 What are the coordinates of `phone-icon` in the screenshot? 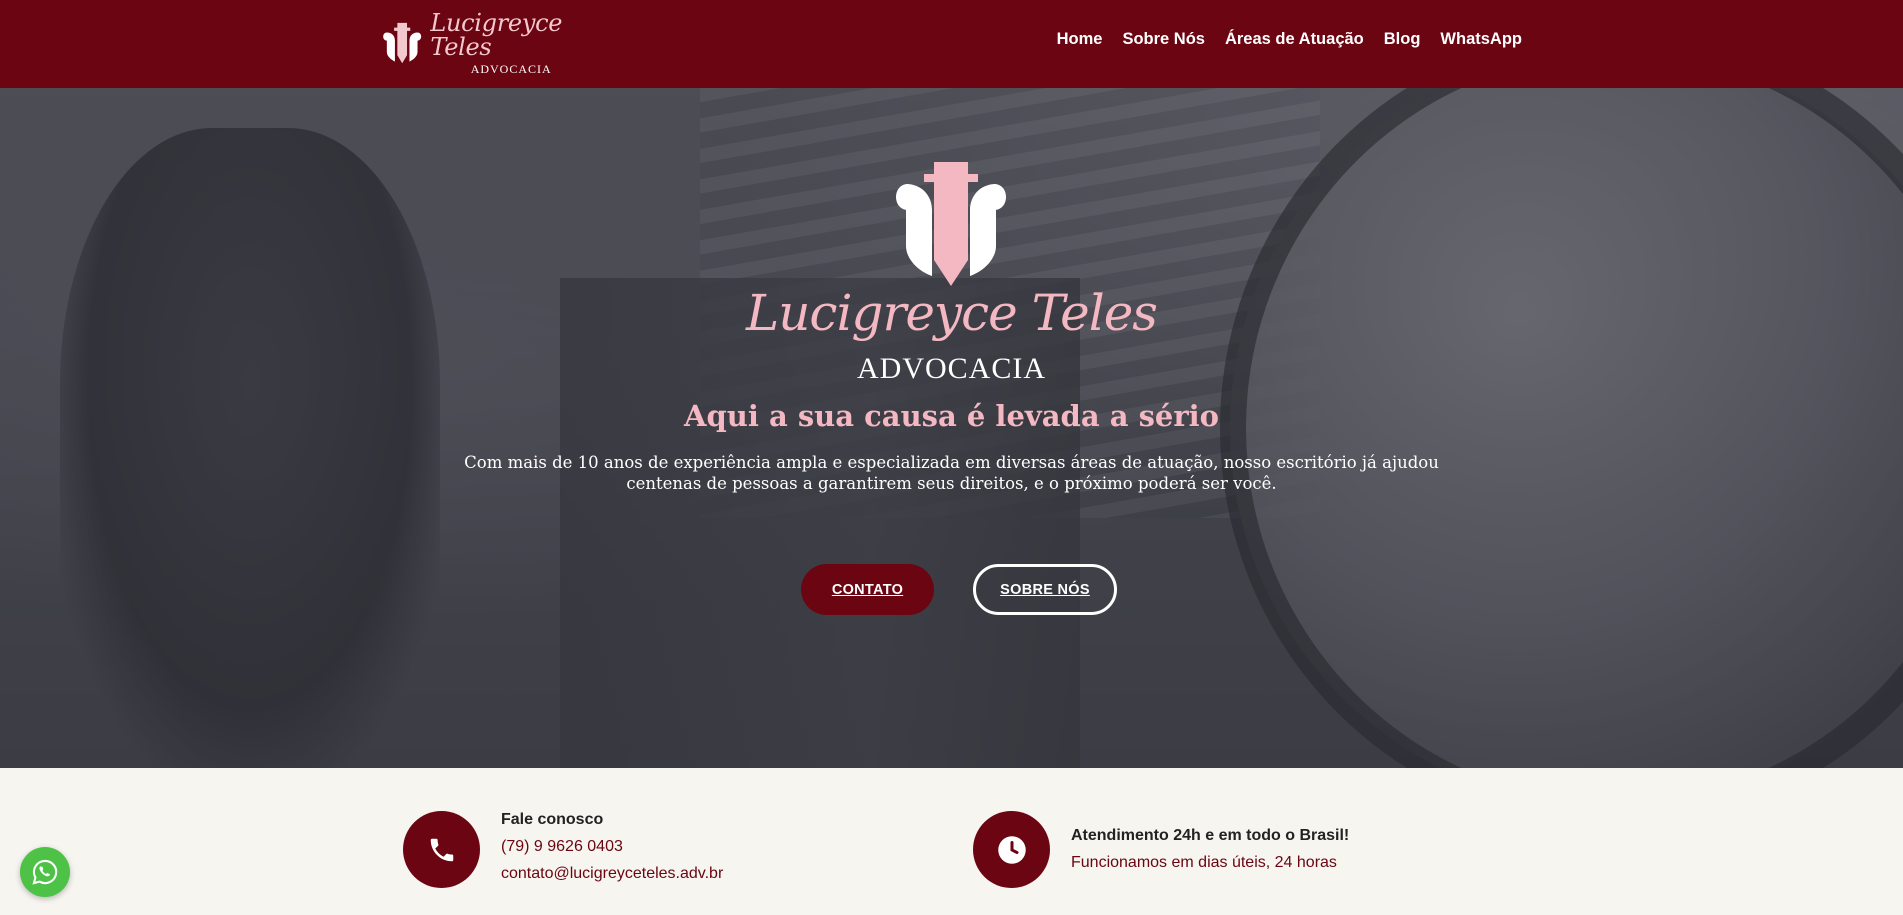 It's located at (441, 849).